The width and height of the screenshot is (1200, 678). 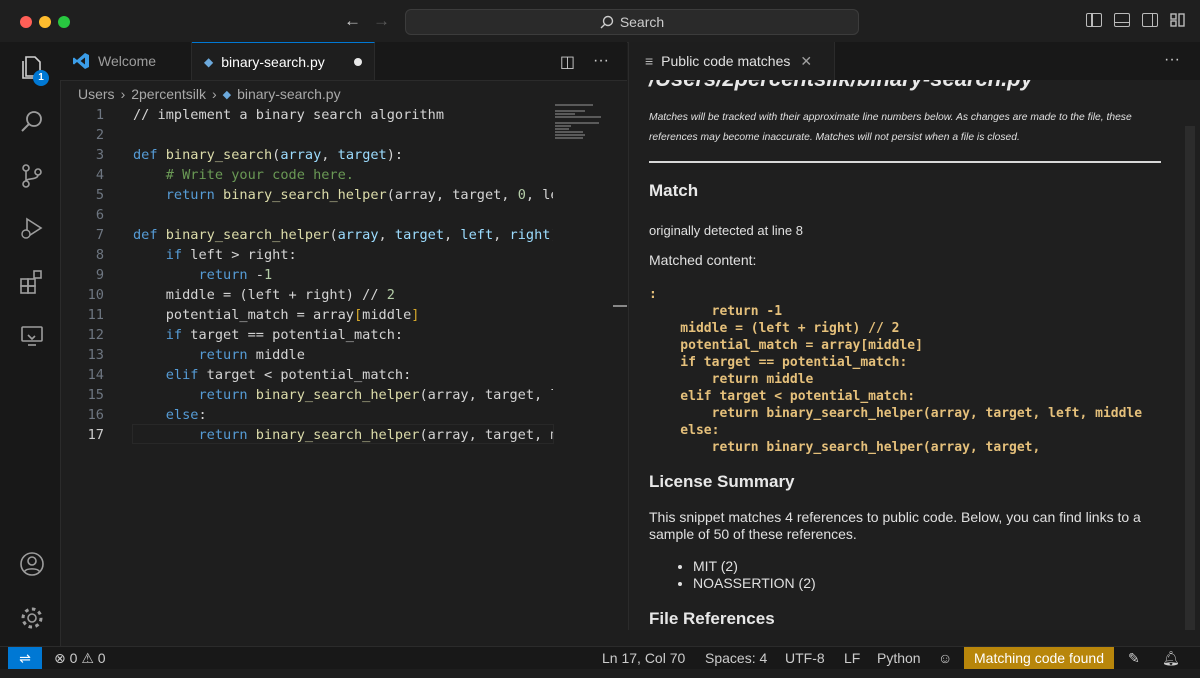 I want to click on code-text: return middle, so click(x=251, y=355).